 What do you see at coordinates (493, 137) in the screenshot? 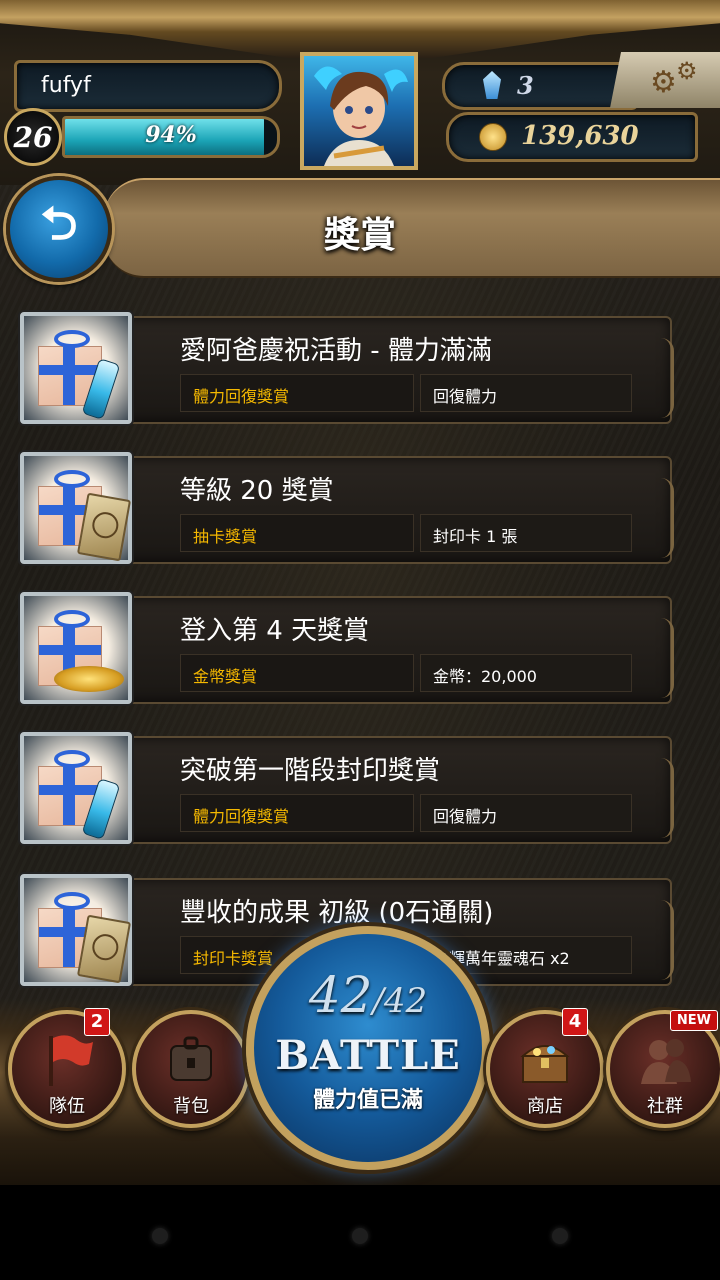
I see `gold-coin-icon` at bounding box center [493, 137].